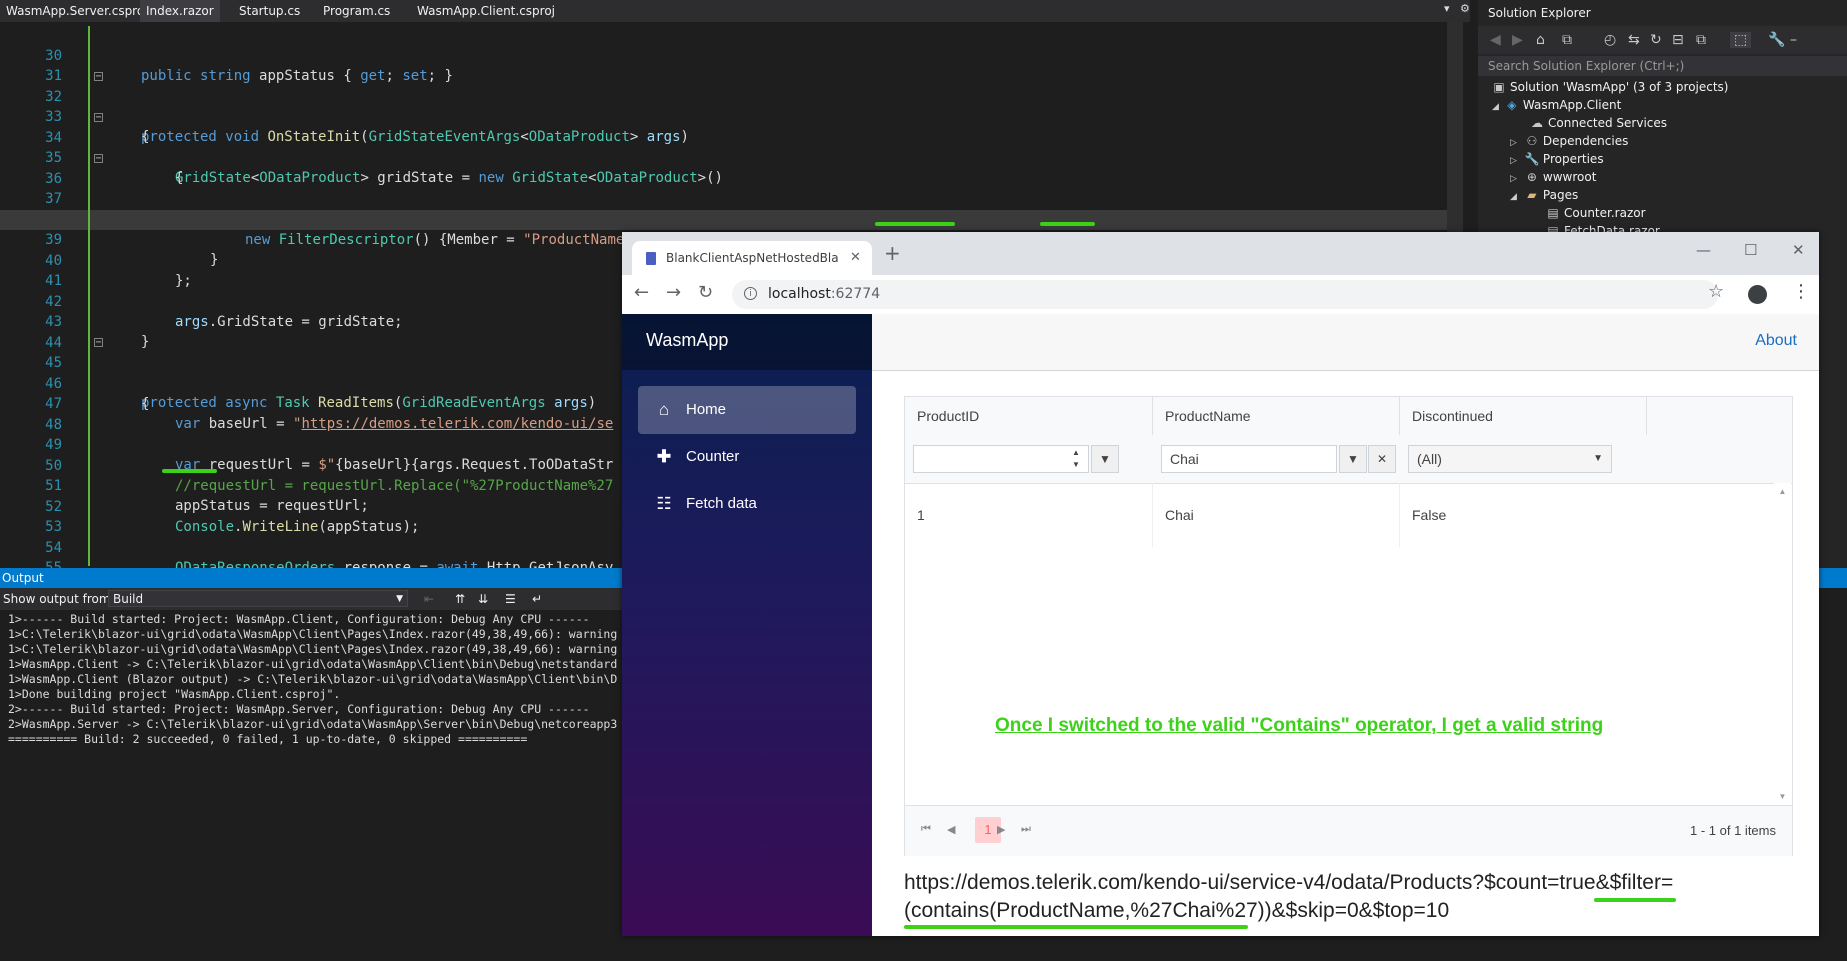  I want to click on pending-changes-icon: ◴, so click(1610, 40).